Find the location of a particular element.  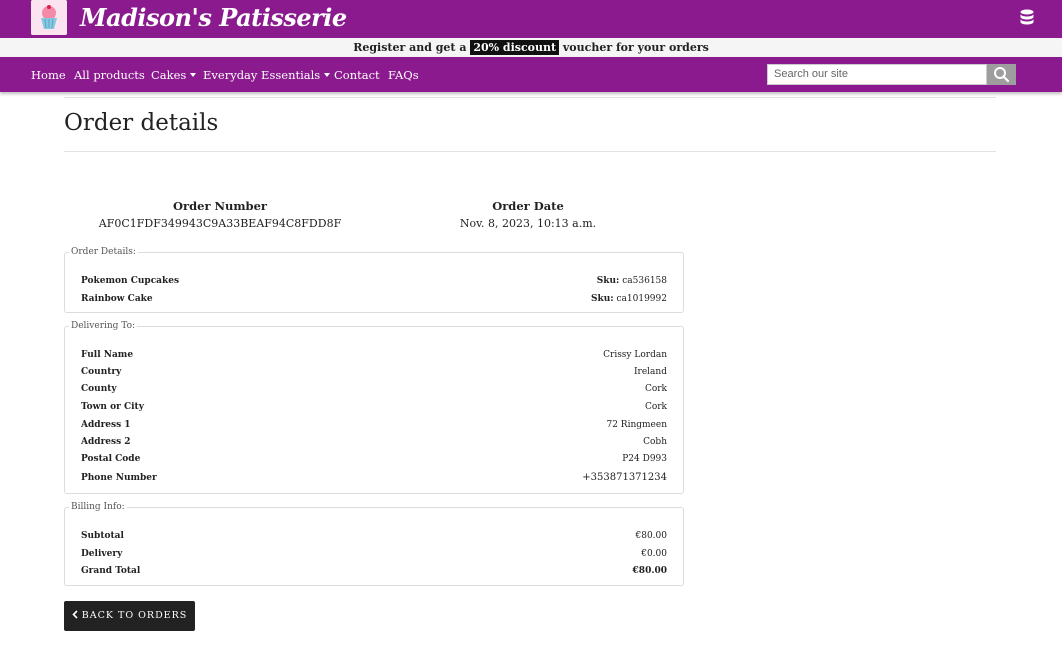

delivery-value: Ireland is located at coordinates (650, 372).